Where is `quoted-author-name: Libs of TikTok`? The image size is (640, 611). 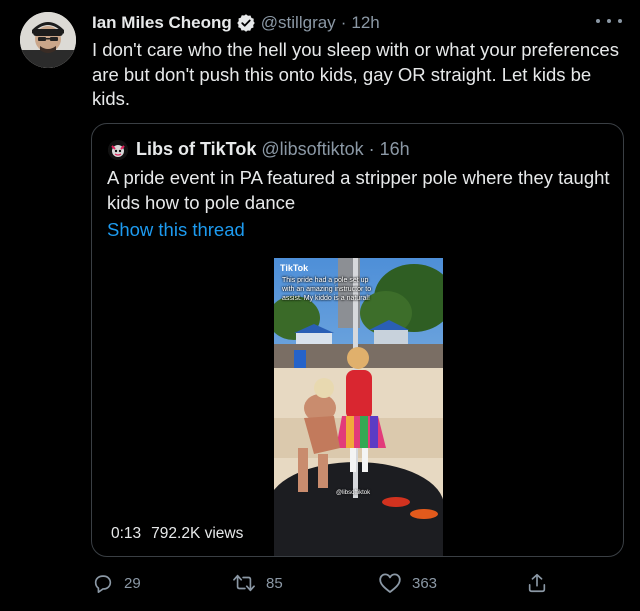 quoted-author-name: Libs of TikTok is located at coordinates (196, 149).